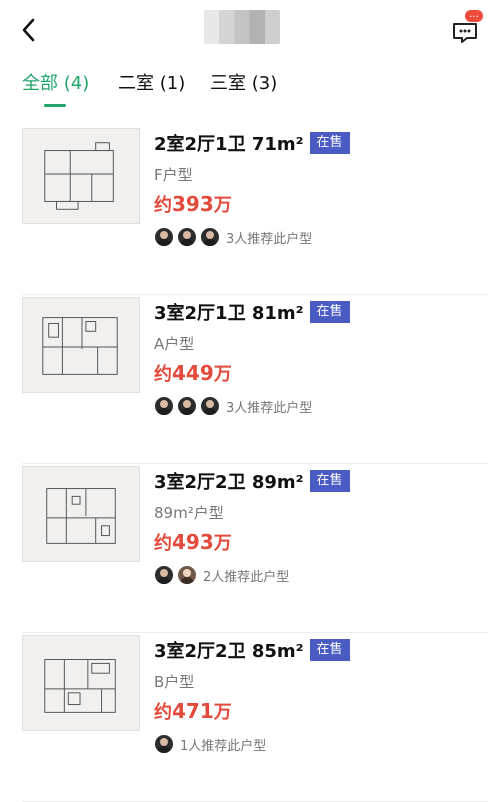 The width and height of the screenshot is (488, 802). Describe the element at coordinates (55, 82) in the screenshot. I see `tab-all: 全部 (4)` at that location.